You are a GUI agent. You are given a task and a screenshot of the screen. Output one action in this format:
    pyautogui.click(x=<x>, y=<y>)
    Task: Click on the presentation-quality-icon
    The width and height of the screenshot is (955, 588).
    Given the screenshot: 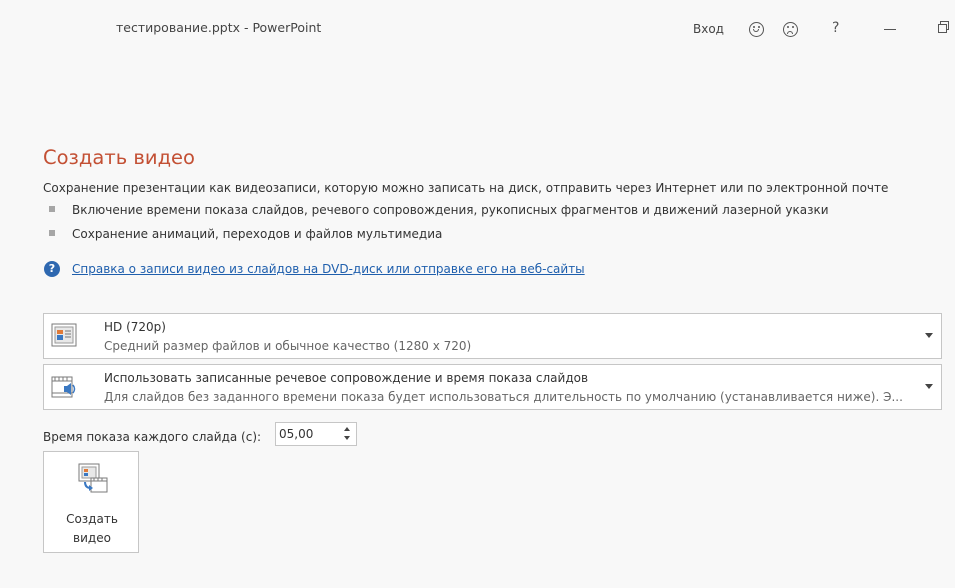 What is the action you would take?
    pyautogui.click(x=64, y=335)
    